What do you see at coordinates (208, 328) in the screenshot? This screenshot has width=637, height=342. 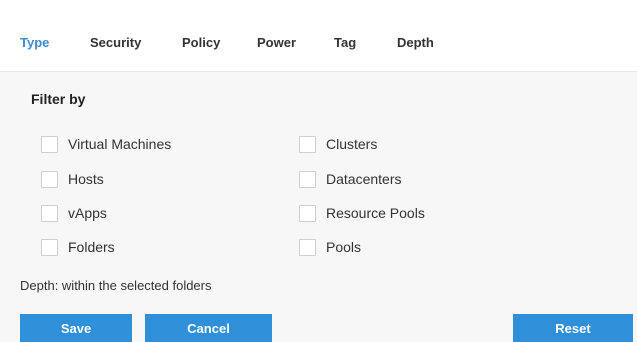 I see `cancel-button: Cancel` at bounding box center [208, 328].